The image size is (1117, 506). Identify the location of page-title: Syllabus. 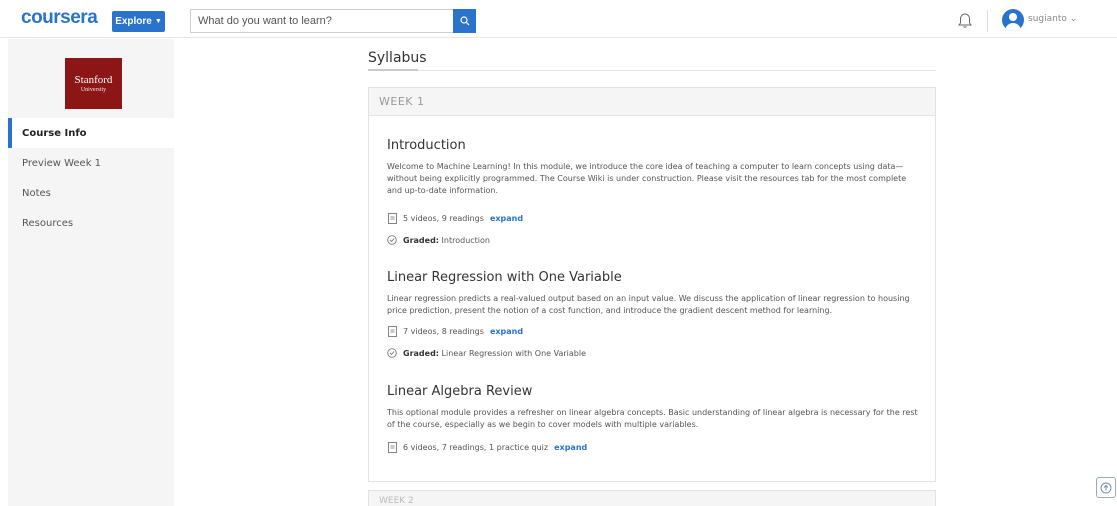
(397, 58).